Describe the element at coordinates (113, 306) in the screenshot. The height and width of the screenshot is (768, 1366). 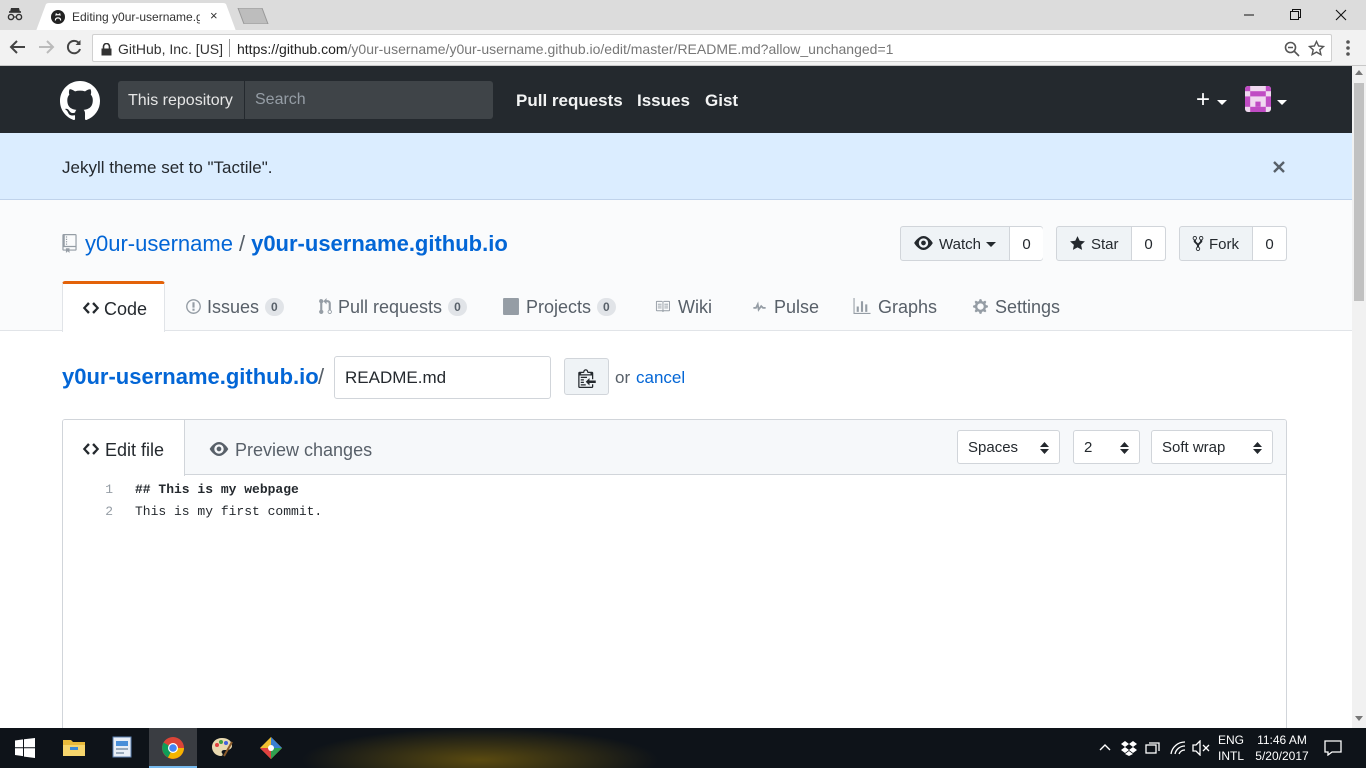
I see `tab-code: Code` at that location.